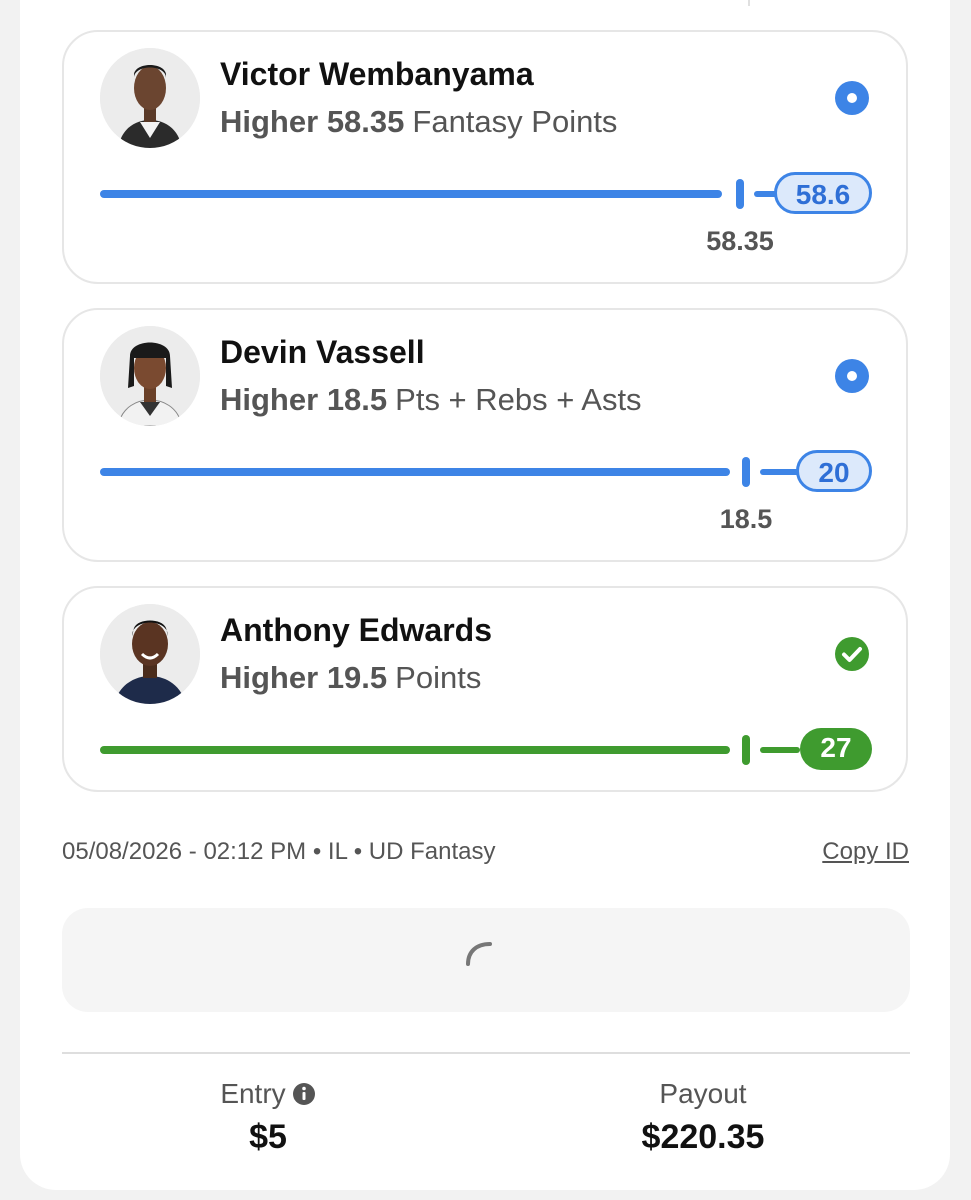  Describe the element at coordinates (356, 630) in the screenshot. I see `player-name: Anthony Edwards` at that location.